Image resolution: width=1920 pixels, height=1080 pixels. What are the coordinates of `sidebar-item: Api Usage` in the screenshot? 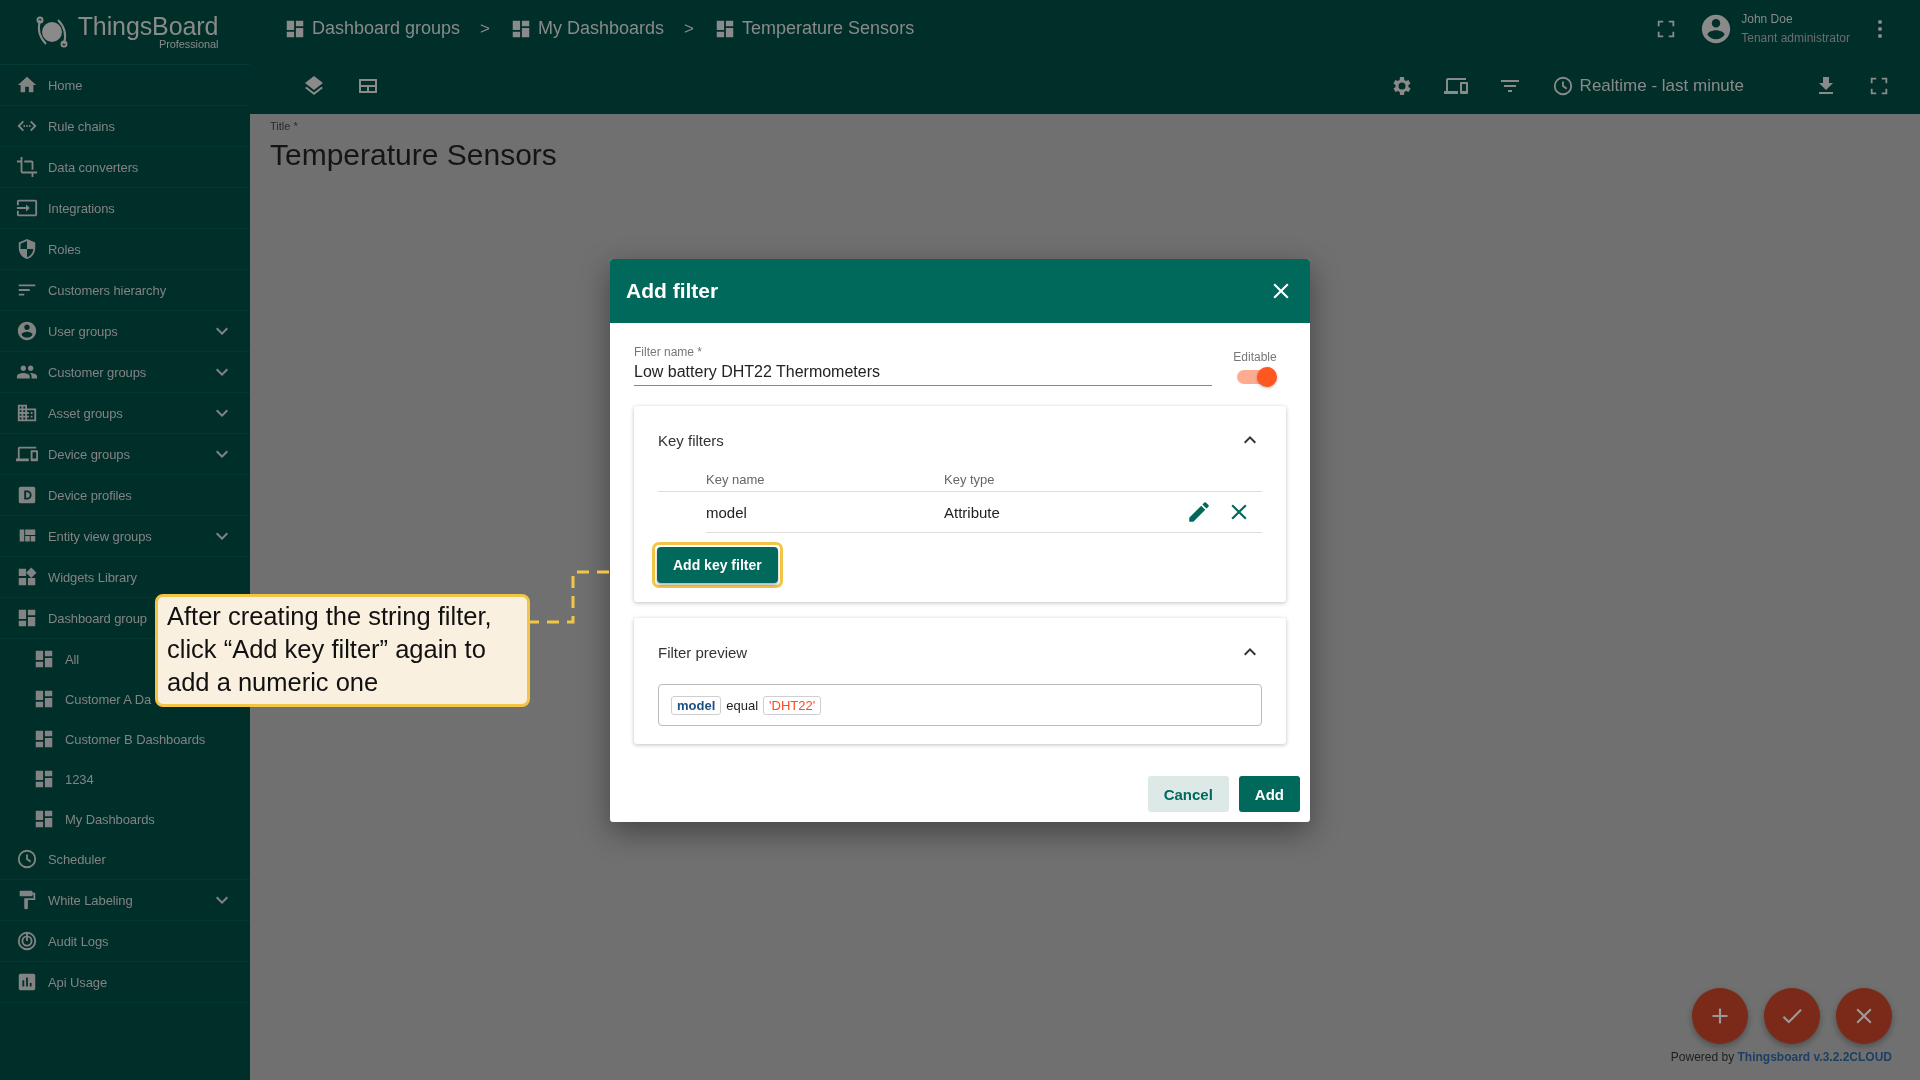 It's located at (78, 982).